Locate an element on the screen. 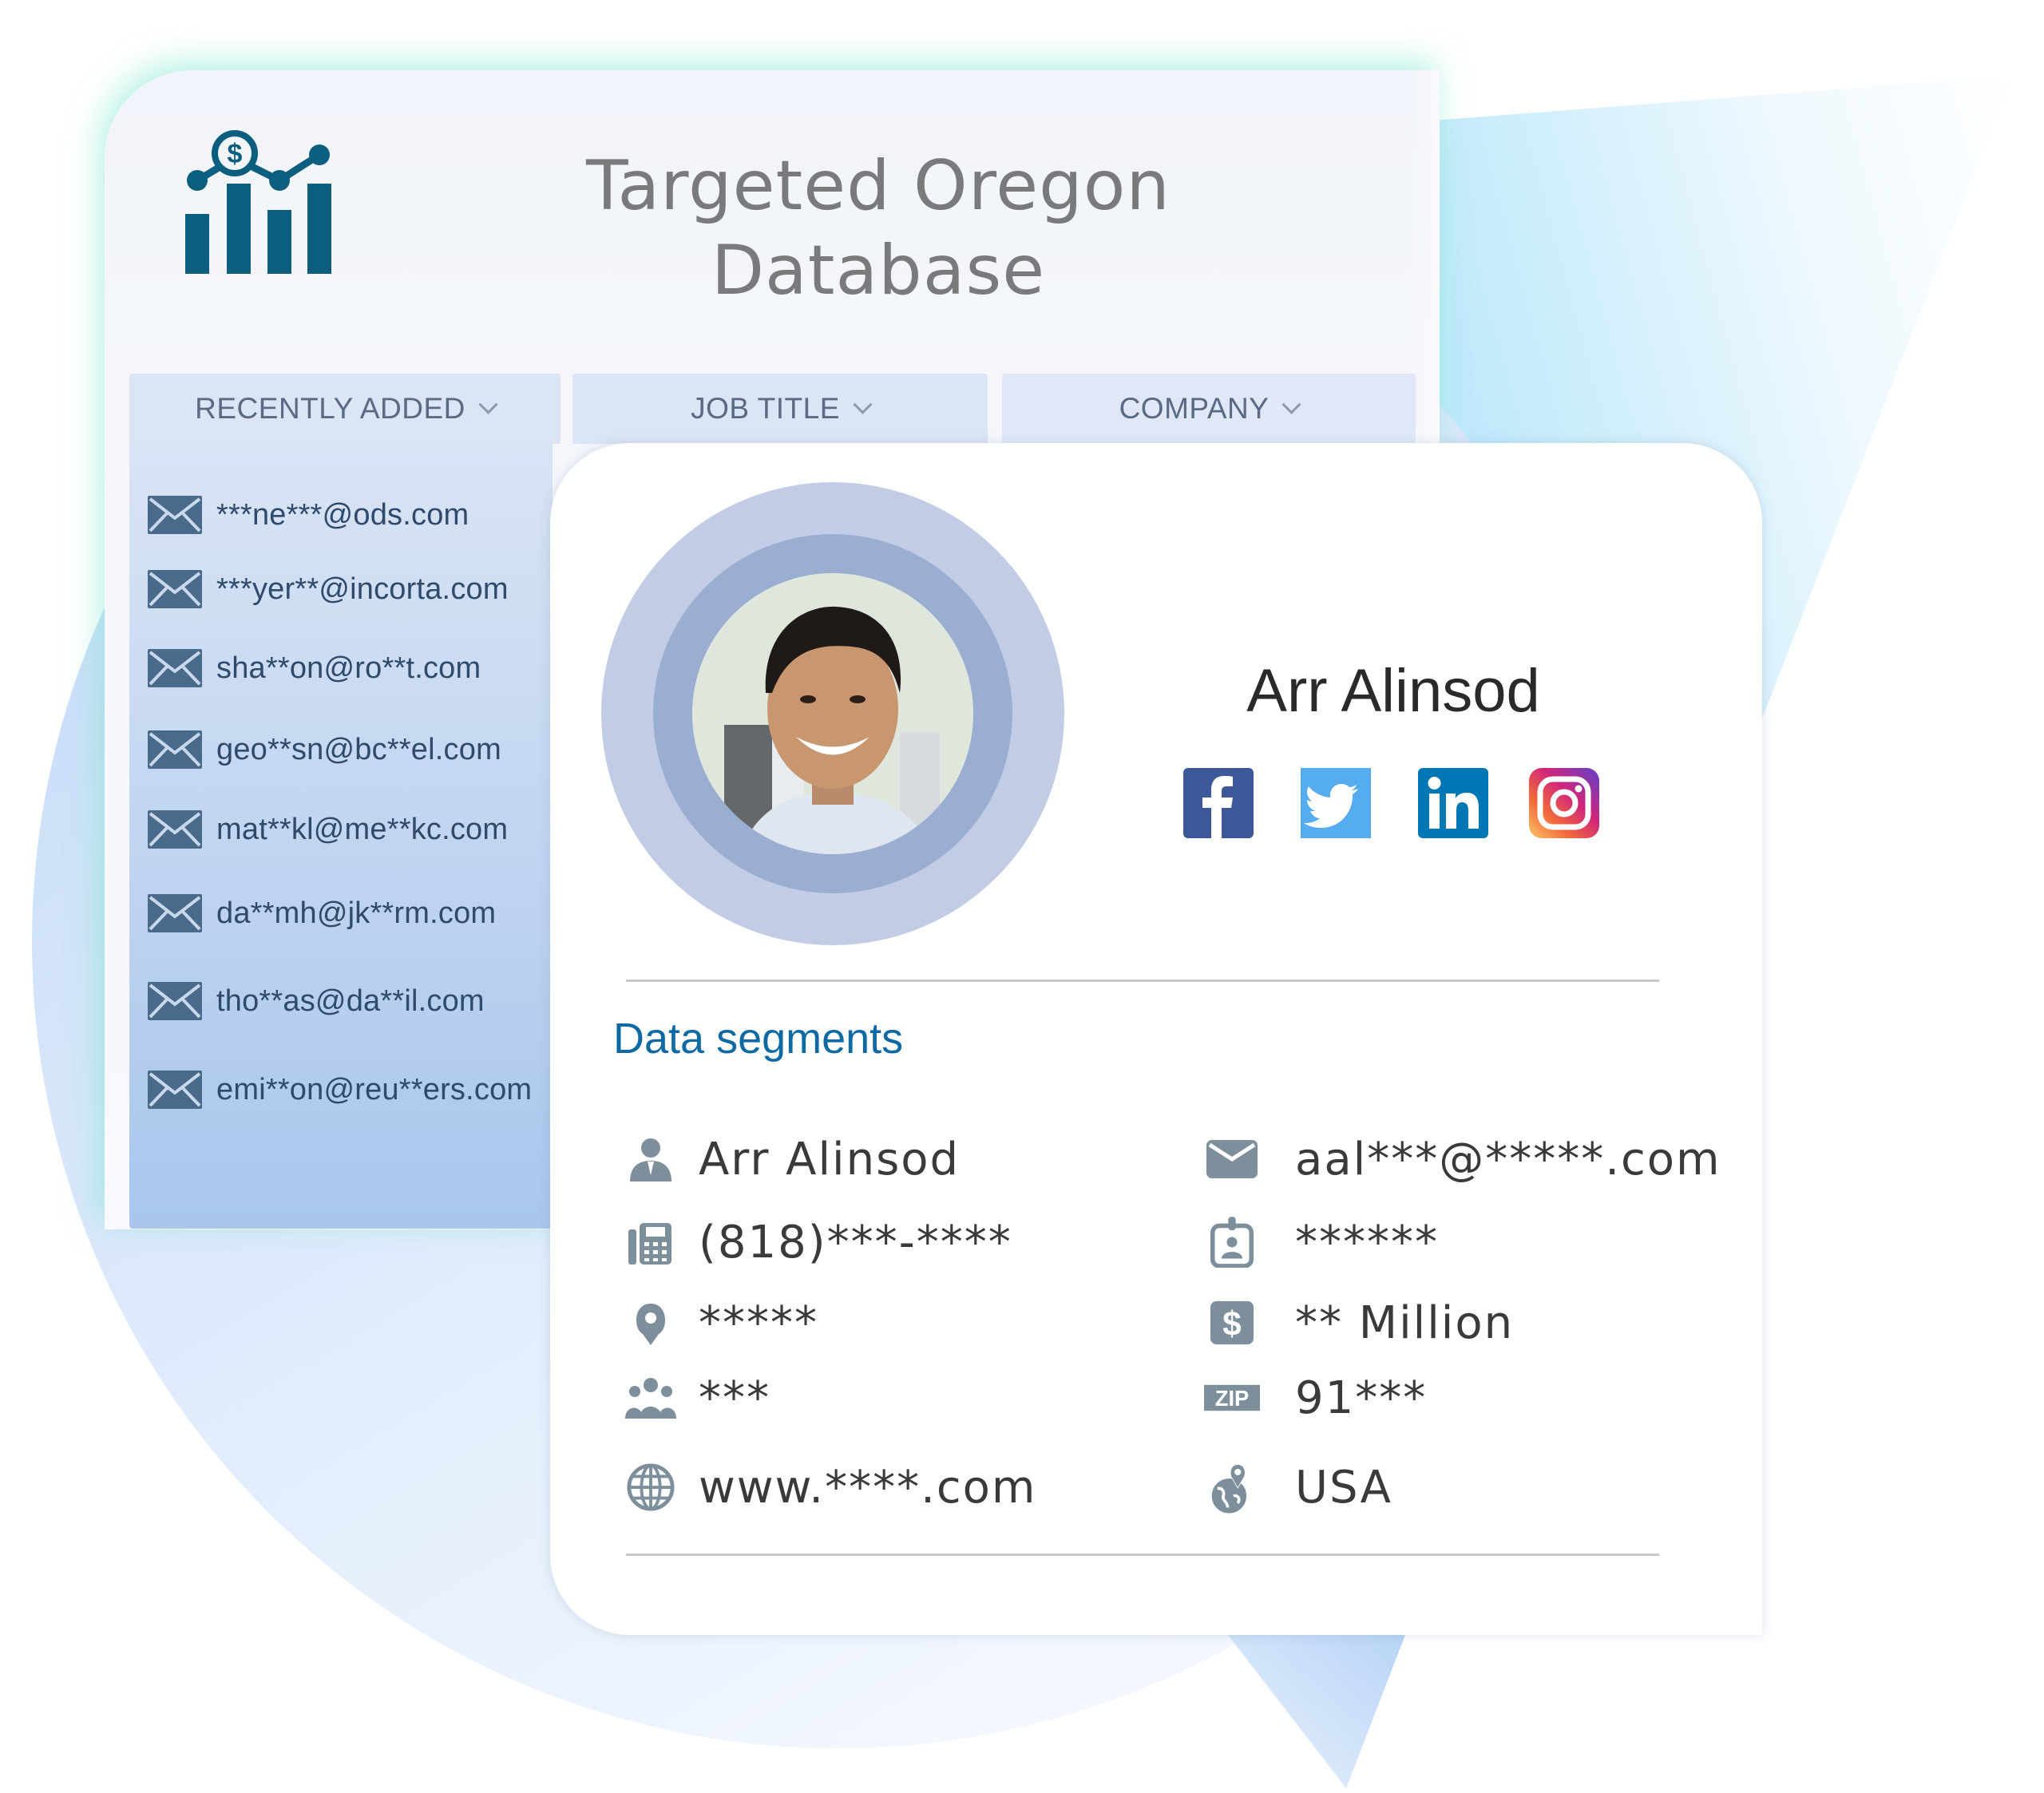  segment-value: ** Million is located at coordinates (1405, 1322).